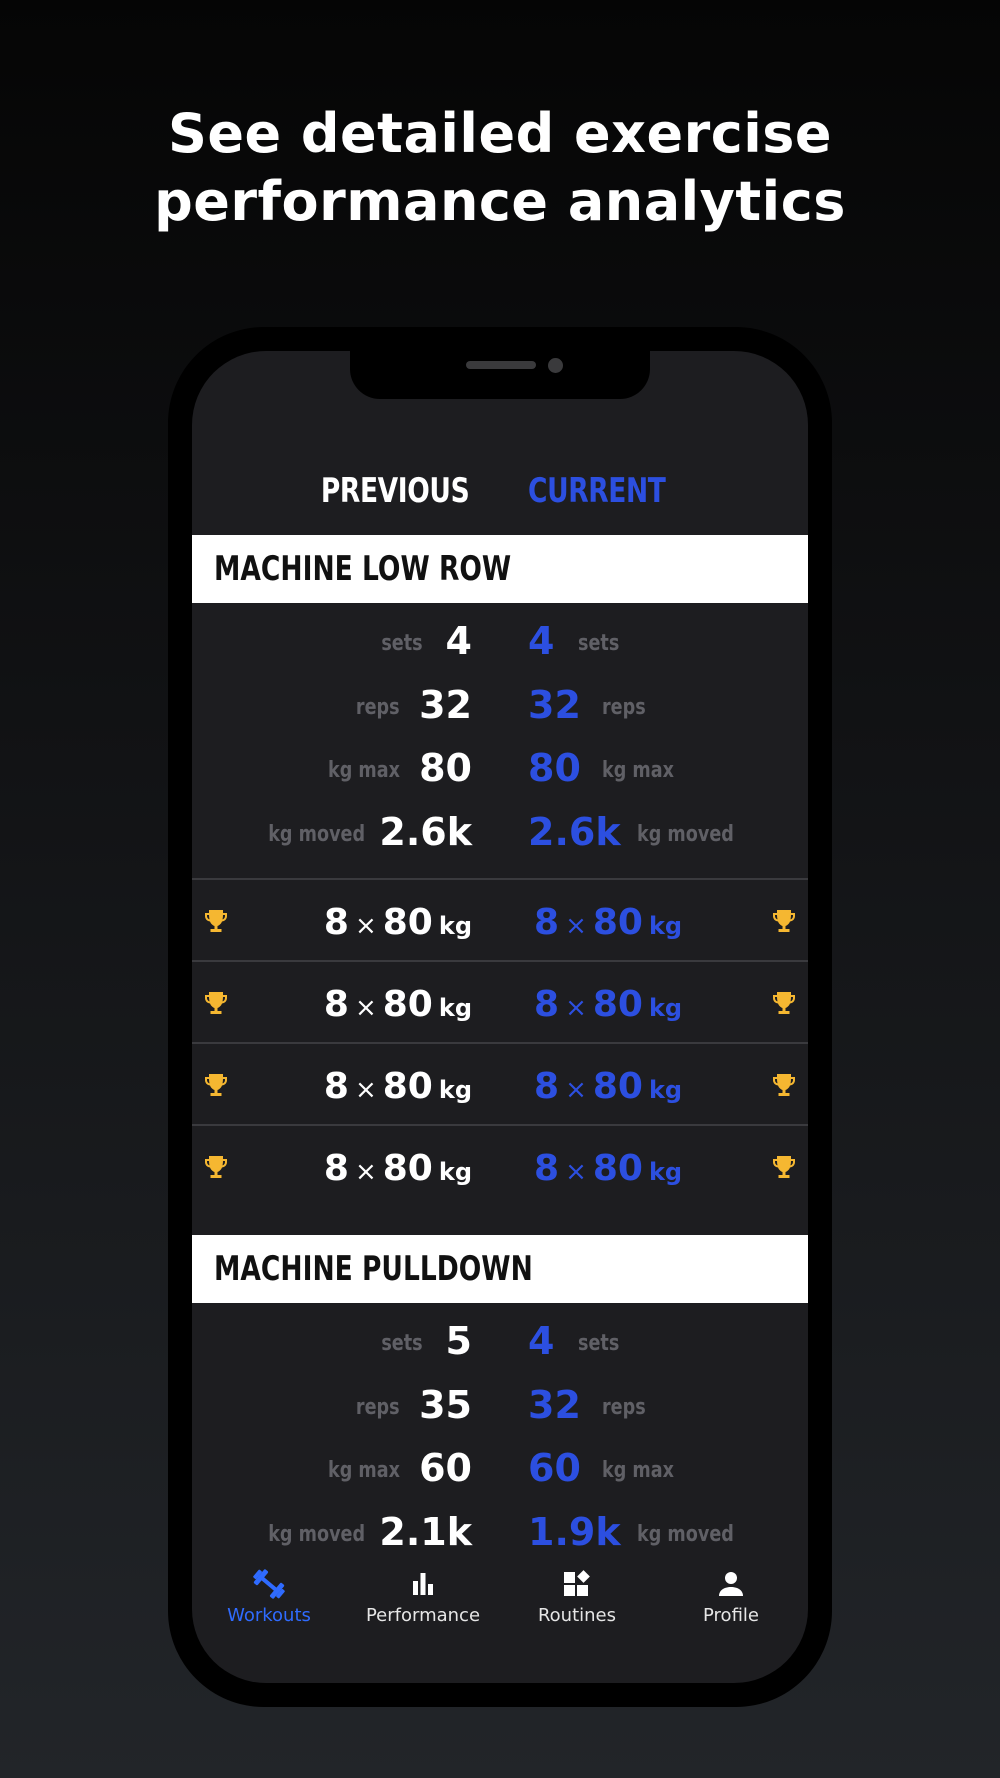 This screenshot has width=1000, height=1778. Describe the element at coordinates (500, 201) in the screenshot. I see `headline-line-2: performance analytics` at that location.